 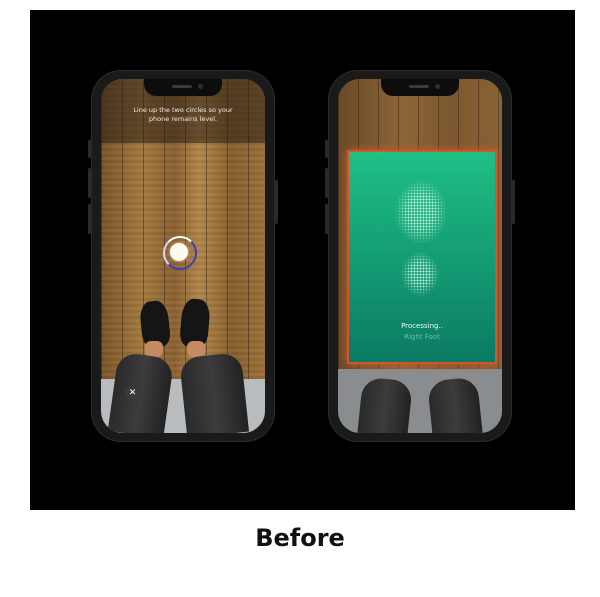 I want to click on close-icon: ✕, so click(x=132, y=393).